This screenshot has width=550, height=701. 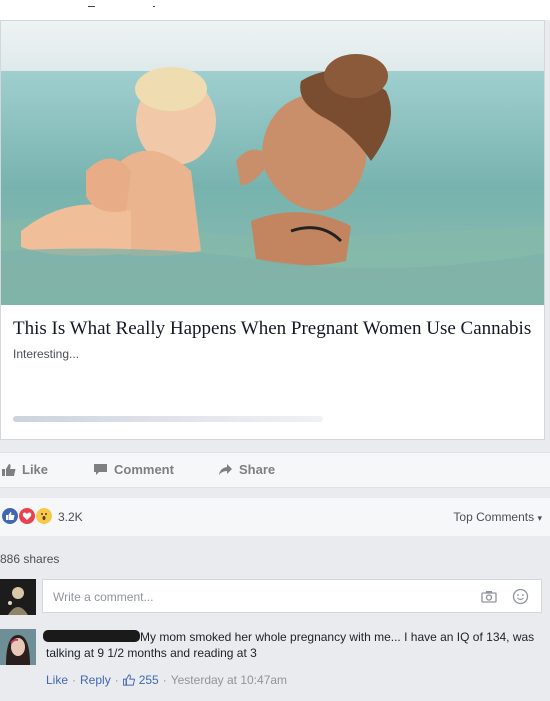 What do you see at coordinates (57, 680) in the screenshot?
I see `comment-like-link: Like` at bounding box center [57, 680].